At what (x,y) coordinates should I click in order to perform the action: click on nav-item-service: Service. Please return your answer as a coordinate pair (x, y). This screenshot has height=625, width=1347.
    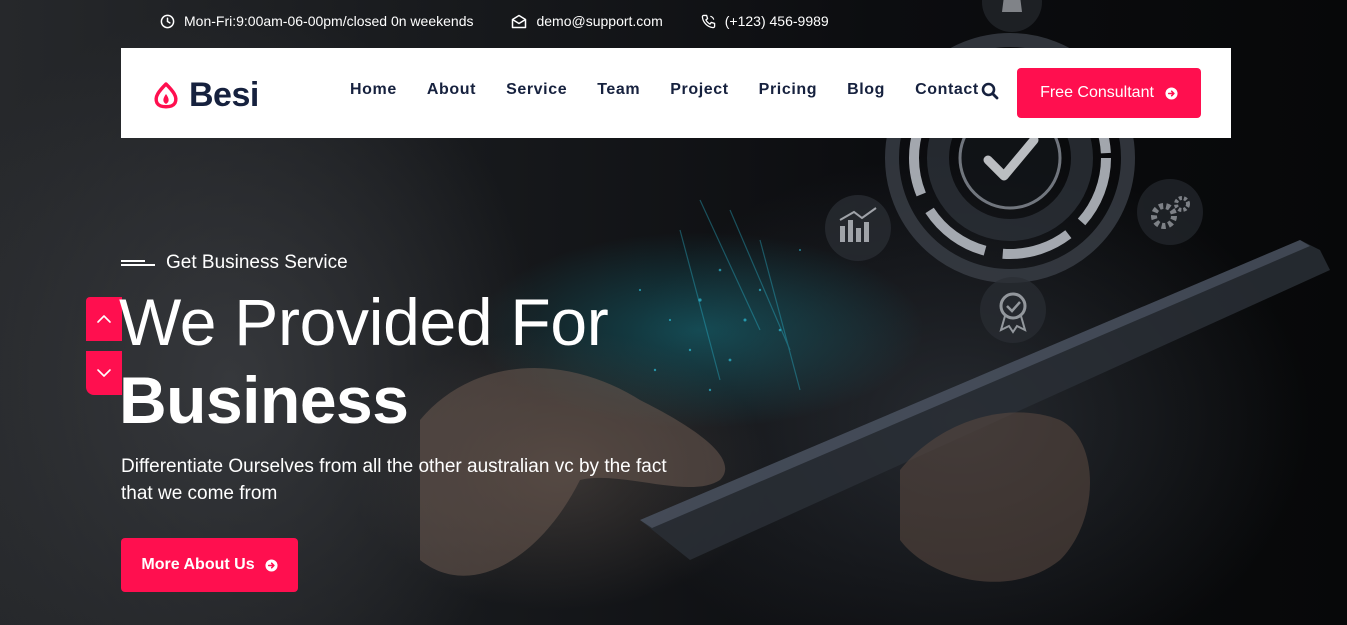
    Looking at the image, I should click on (536, 90).